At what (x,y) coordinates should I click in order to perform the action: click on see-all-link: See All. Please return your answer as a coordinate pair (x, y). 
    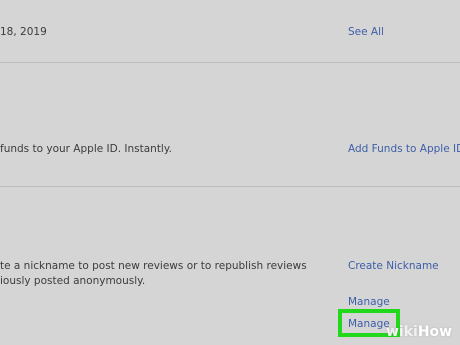
    Looking at the image, I should click on (366, 32).